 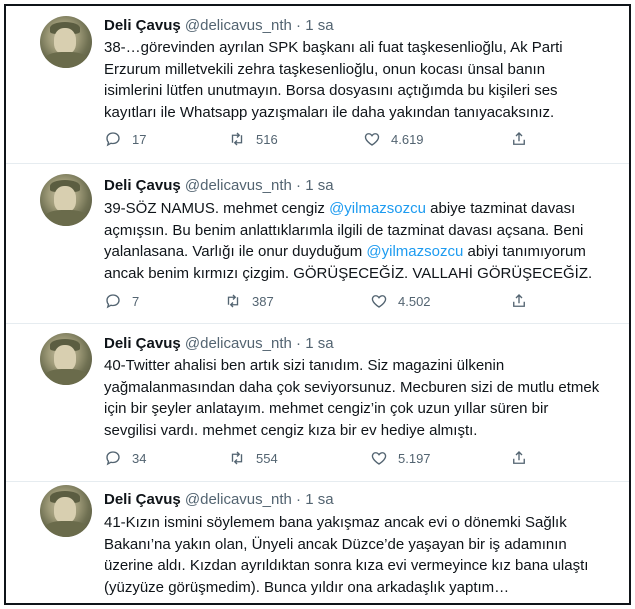 What do you see at coordinates (139, 458) in the screenshot?
I see `reply-count: 34` at bounding box center [139, 458].